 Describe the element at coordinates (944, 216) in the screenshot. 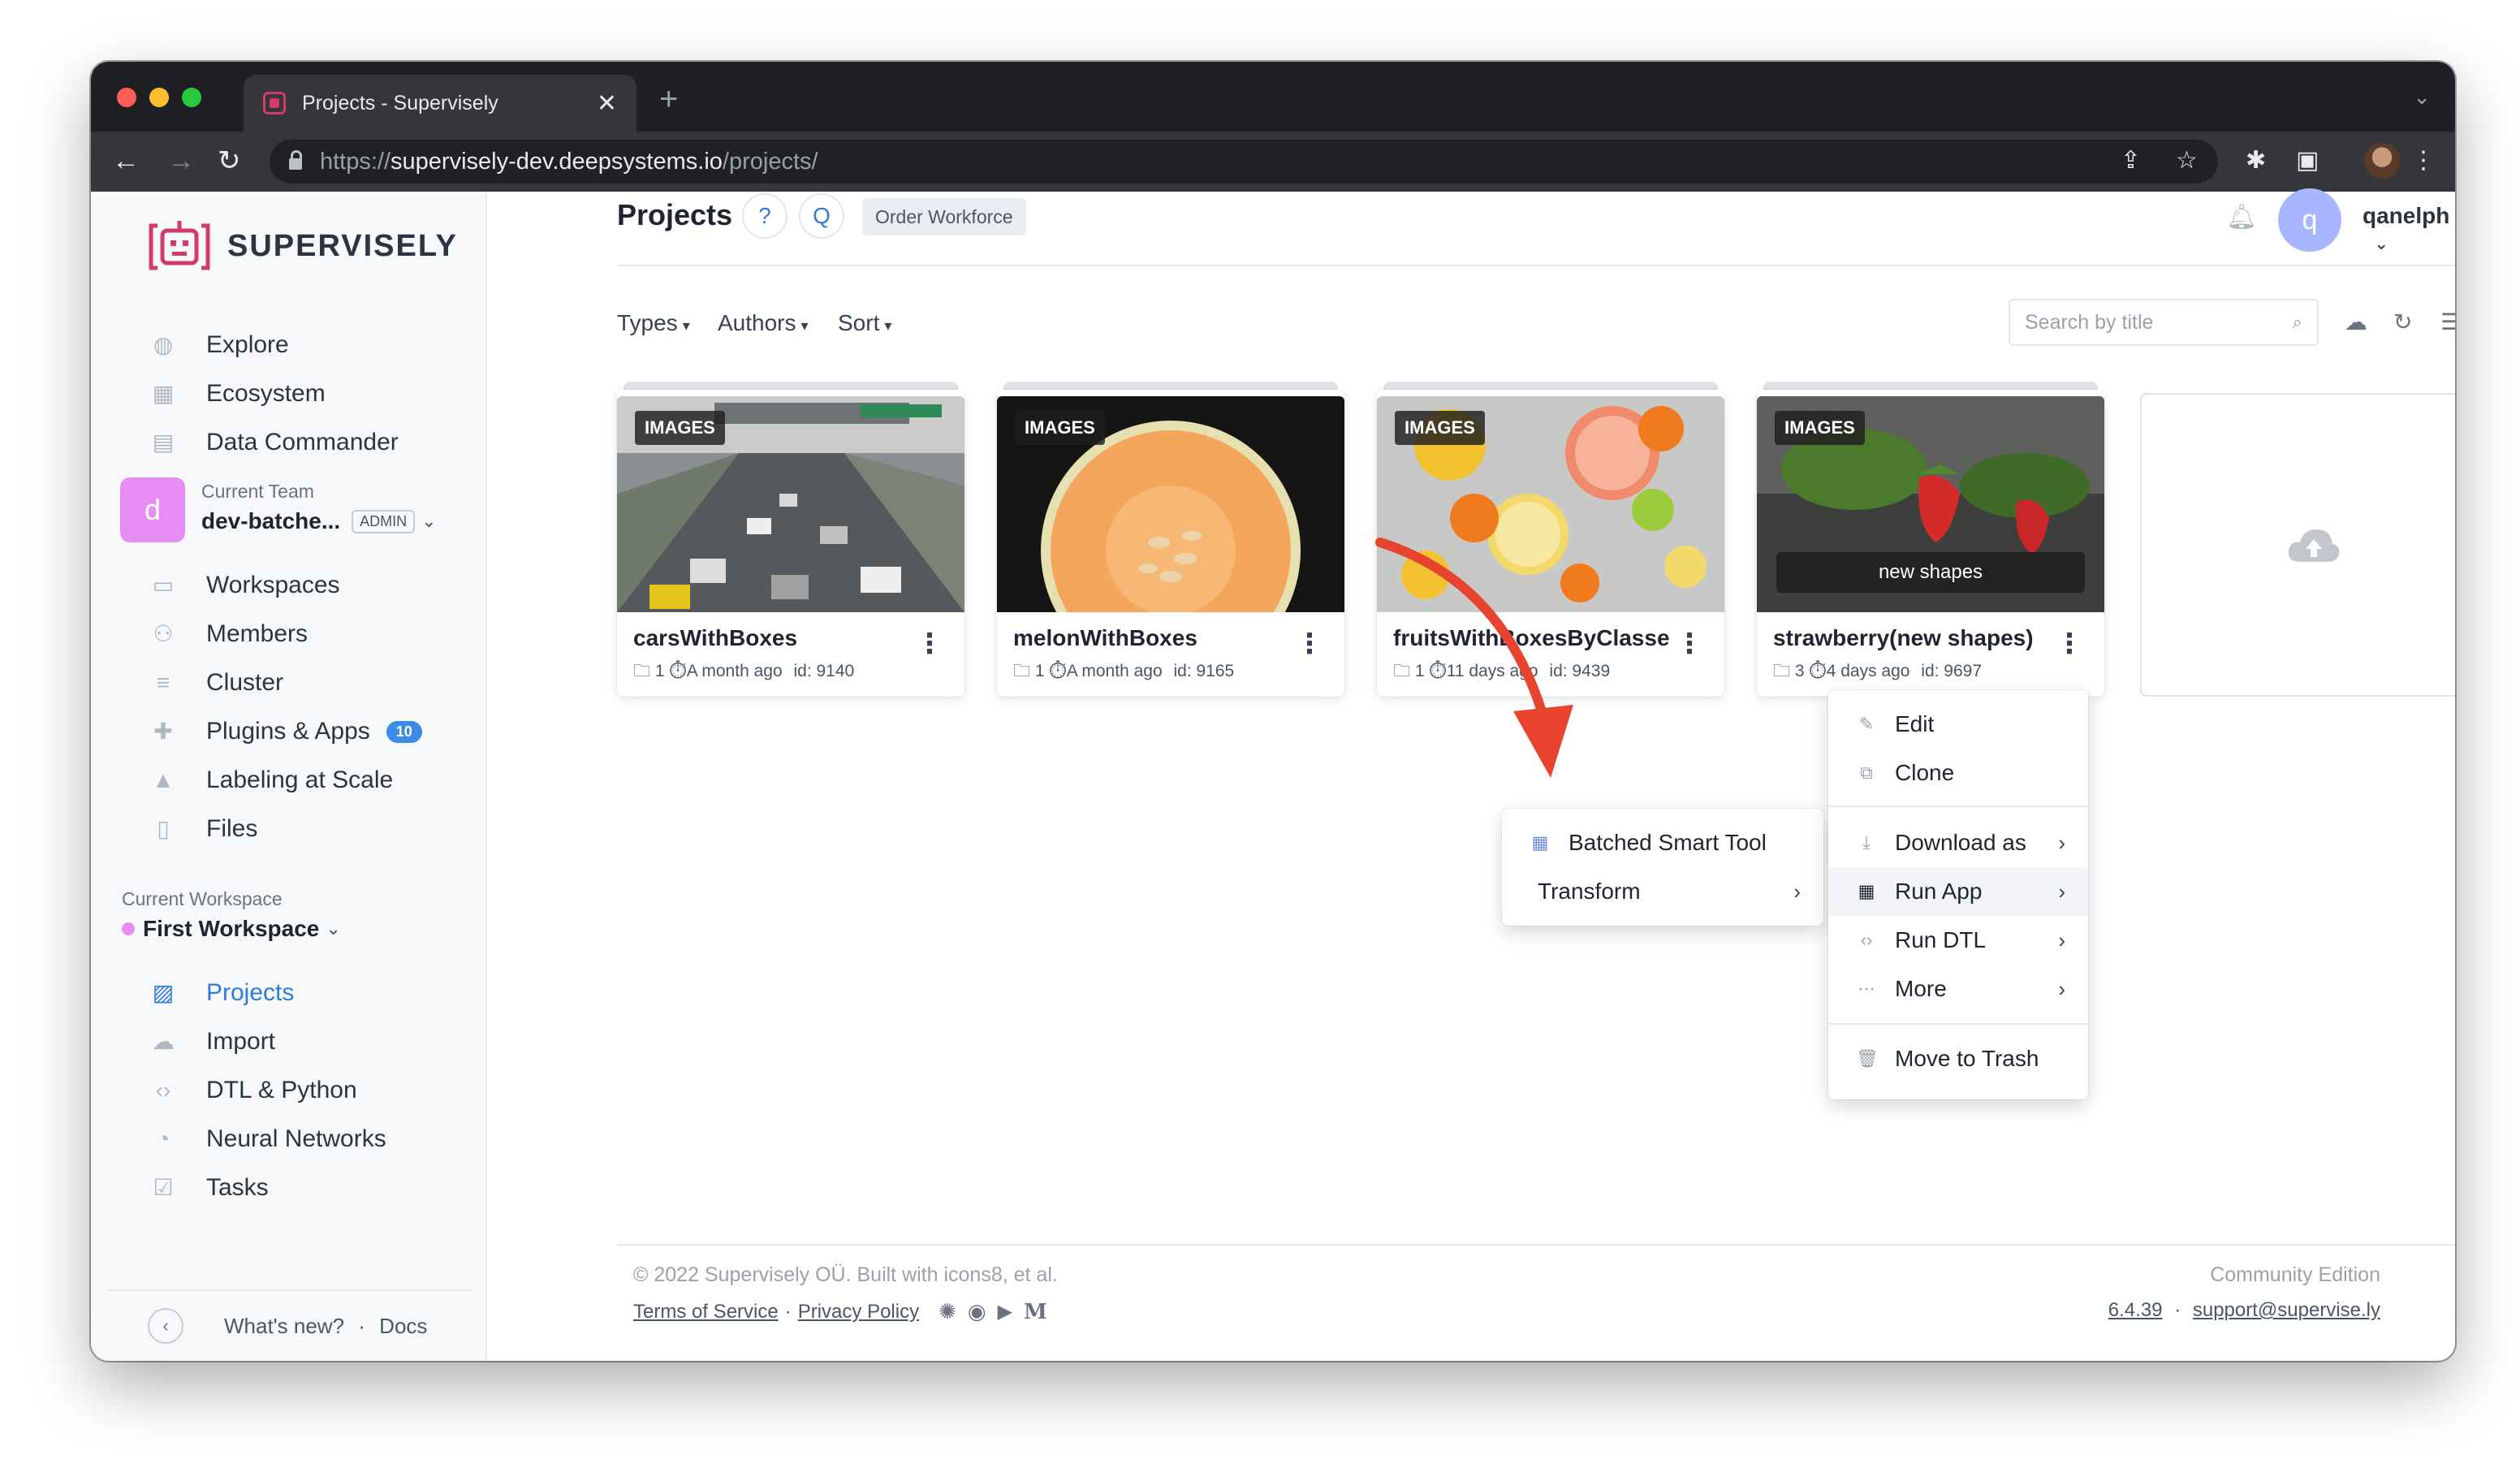

I see `order-workforce-button: Order Workforce` at that location.